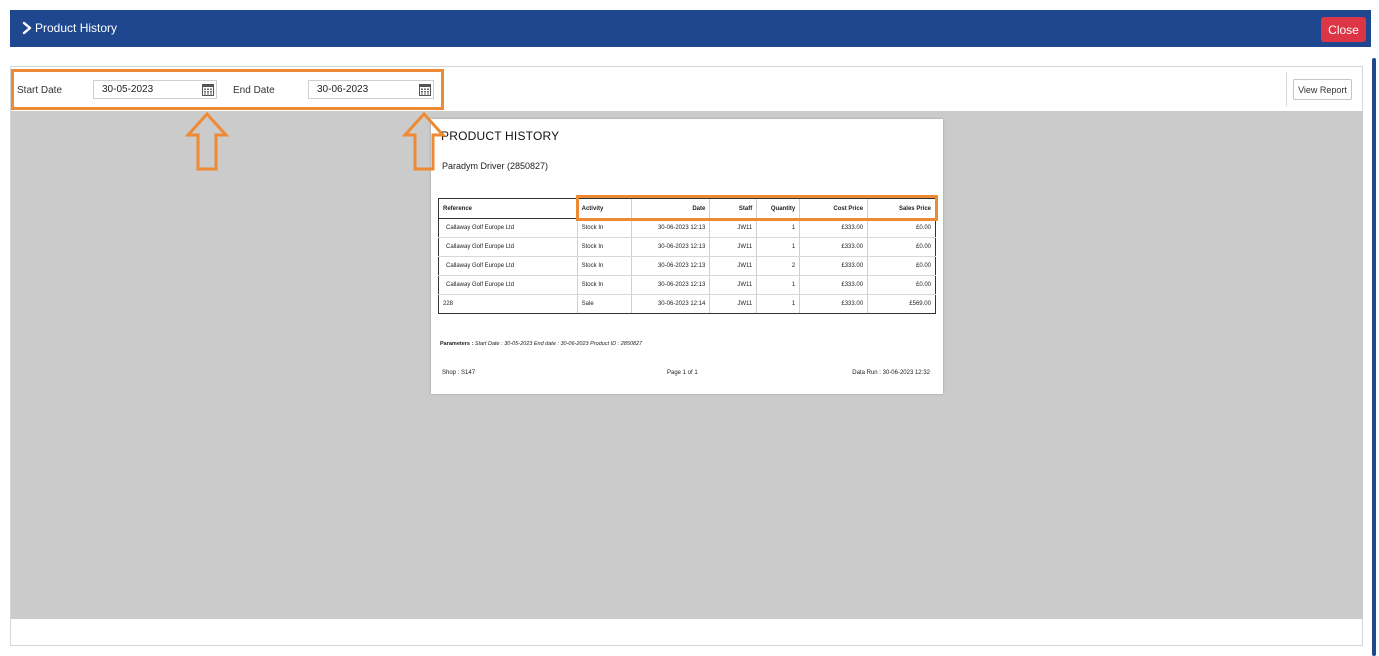  I want to click on scrollbar, so click(1374, 357).